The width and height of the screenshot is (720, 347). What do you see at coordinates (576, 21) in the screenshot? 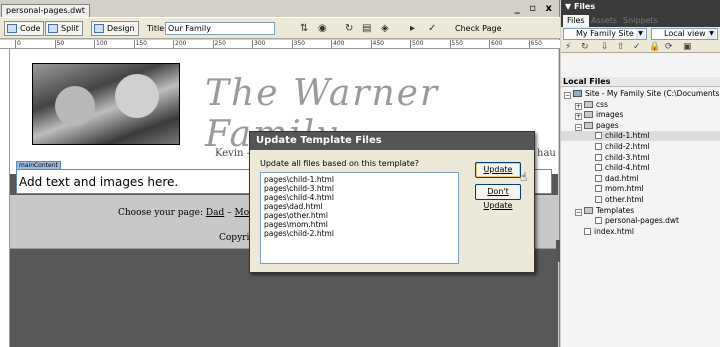
I see `tab-files: Files` at bounding box center [576, 21].